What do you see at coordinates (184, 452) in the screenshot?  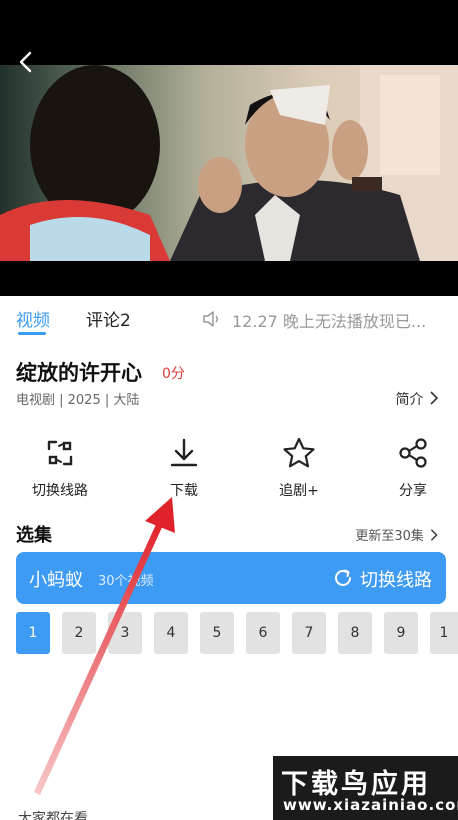 I see `download-icon` at bounding box center [184, 452].